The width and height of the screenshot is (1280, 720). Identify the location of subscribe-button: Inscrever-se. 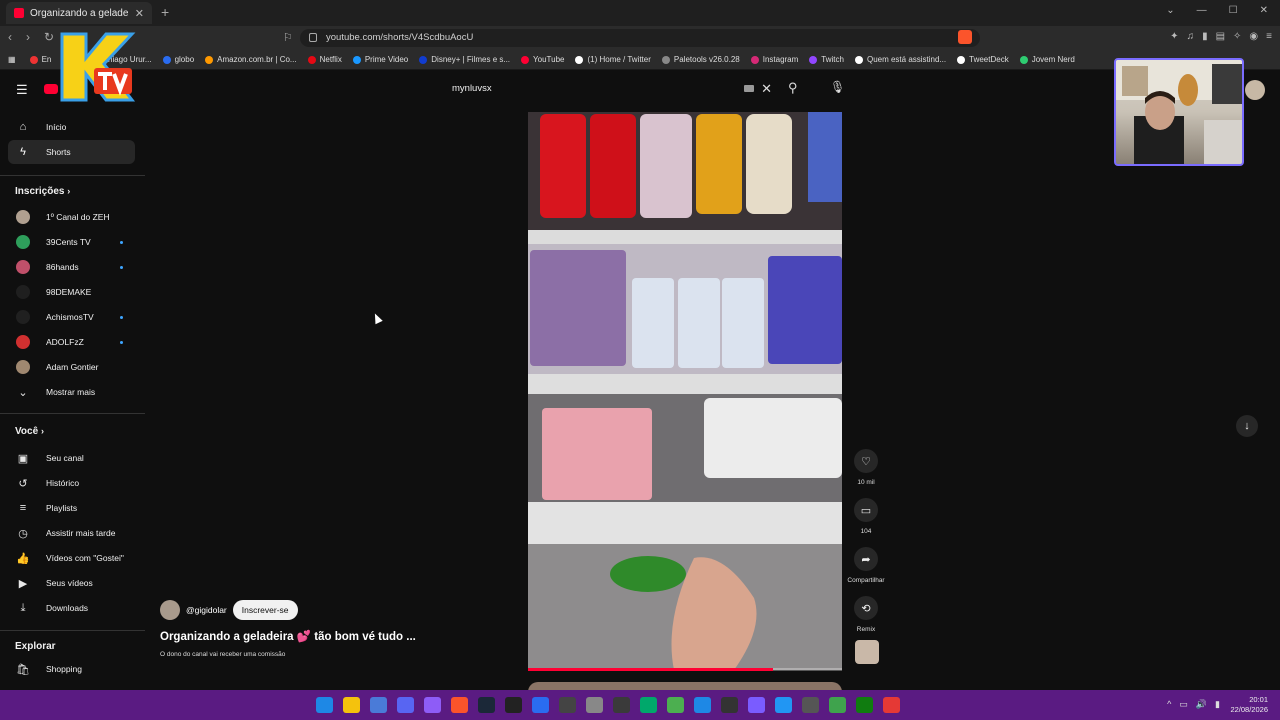
(265, 610).